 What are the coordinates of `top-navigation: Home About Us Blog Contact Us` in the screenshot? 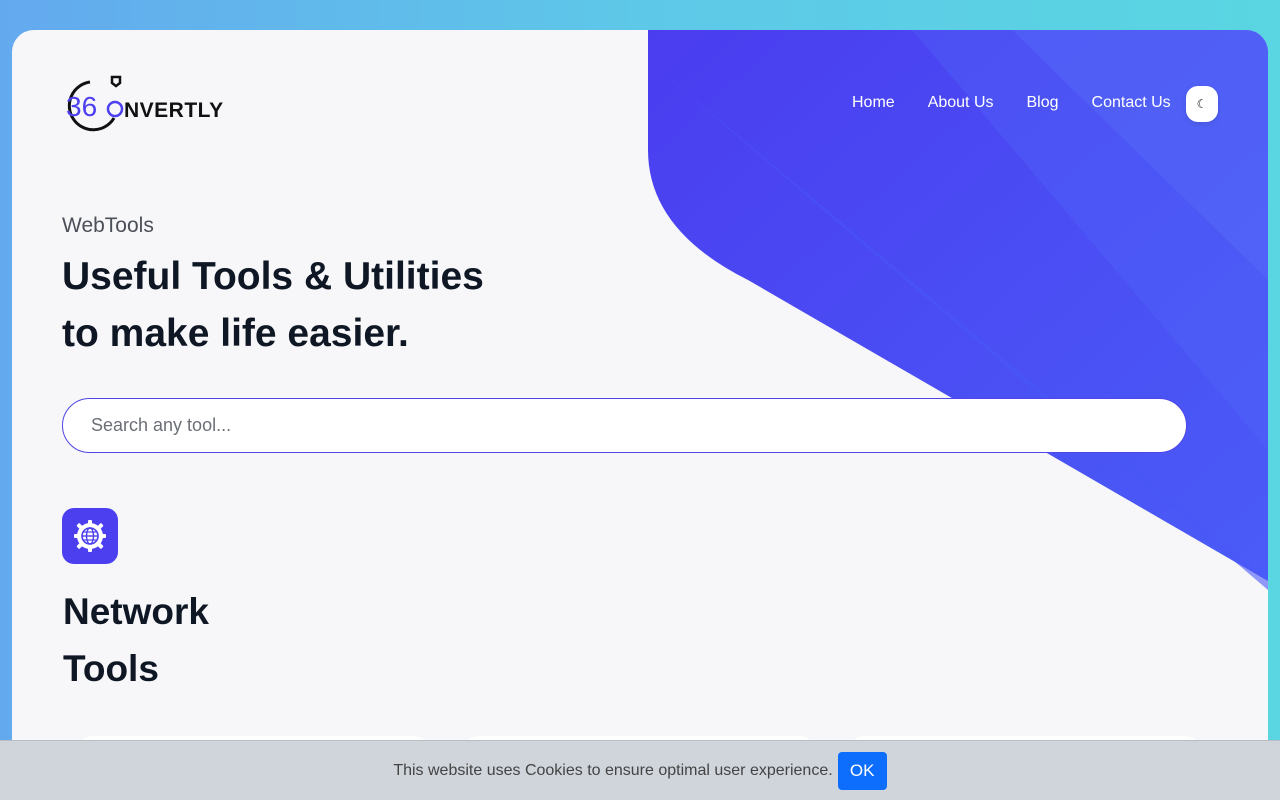 It's located at (1019, 103).